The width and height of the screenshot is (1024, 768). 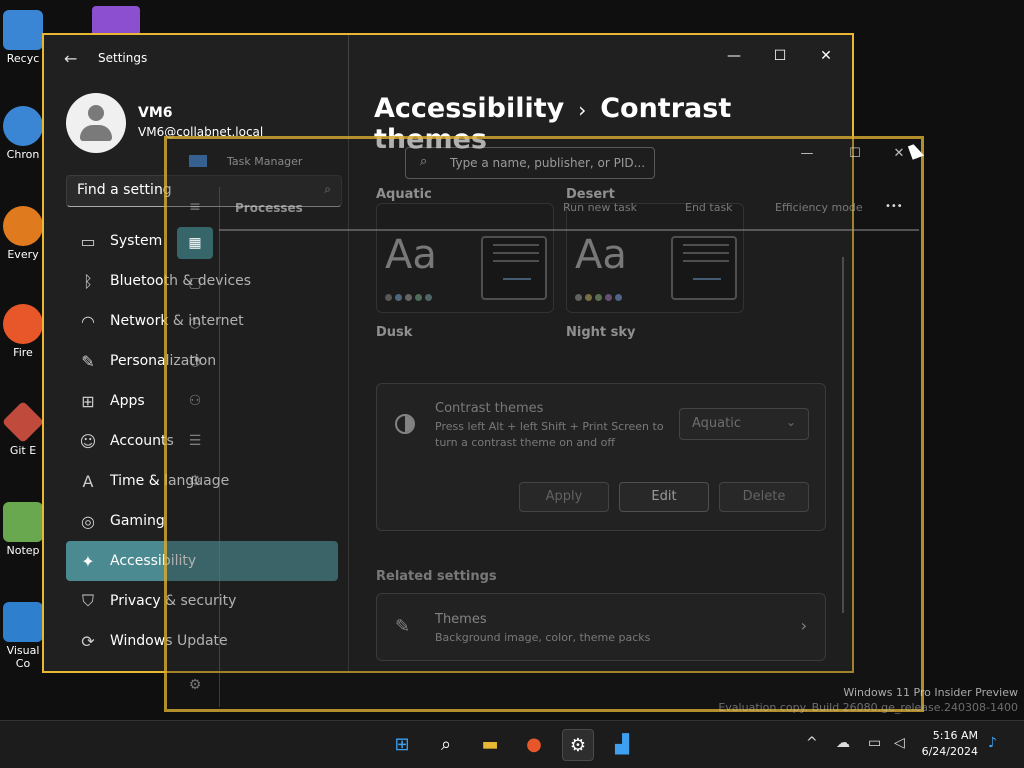 I want to click on history-nav-icon: ◷, so click(x=195, y=323).